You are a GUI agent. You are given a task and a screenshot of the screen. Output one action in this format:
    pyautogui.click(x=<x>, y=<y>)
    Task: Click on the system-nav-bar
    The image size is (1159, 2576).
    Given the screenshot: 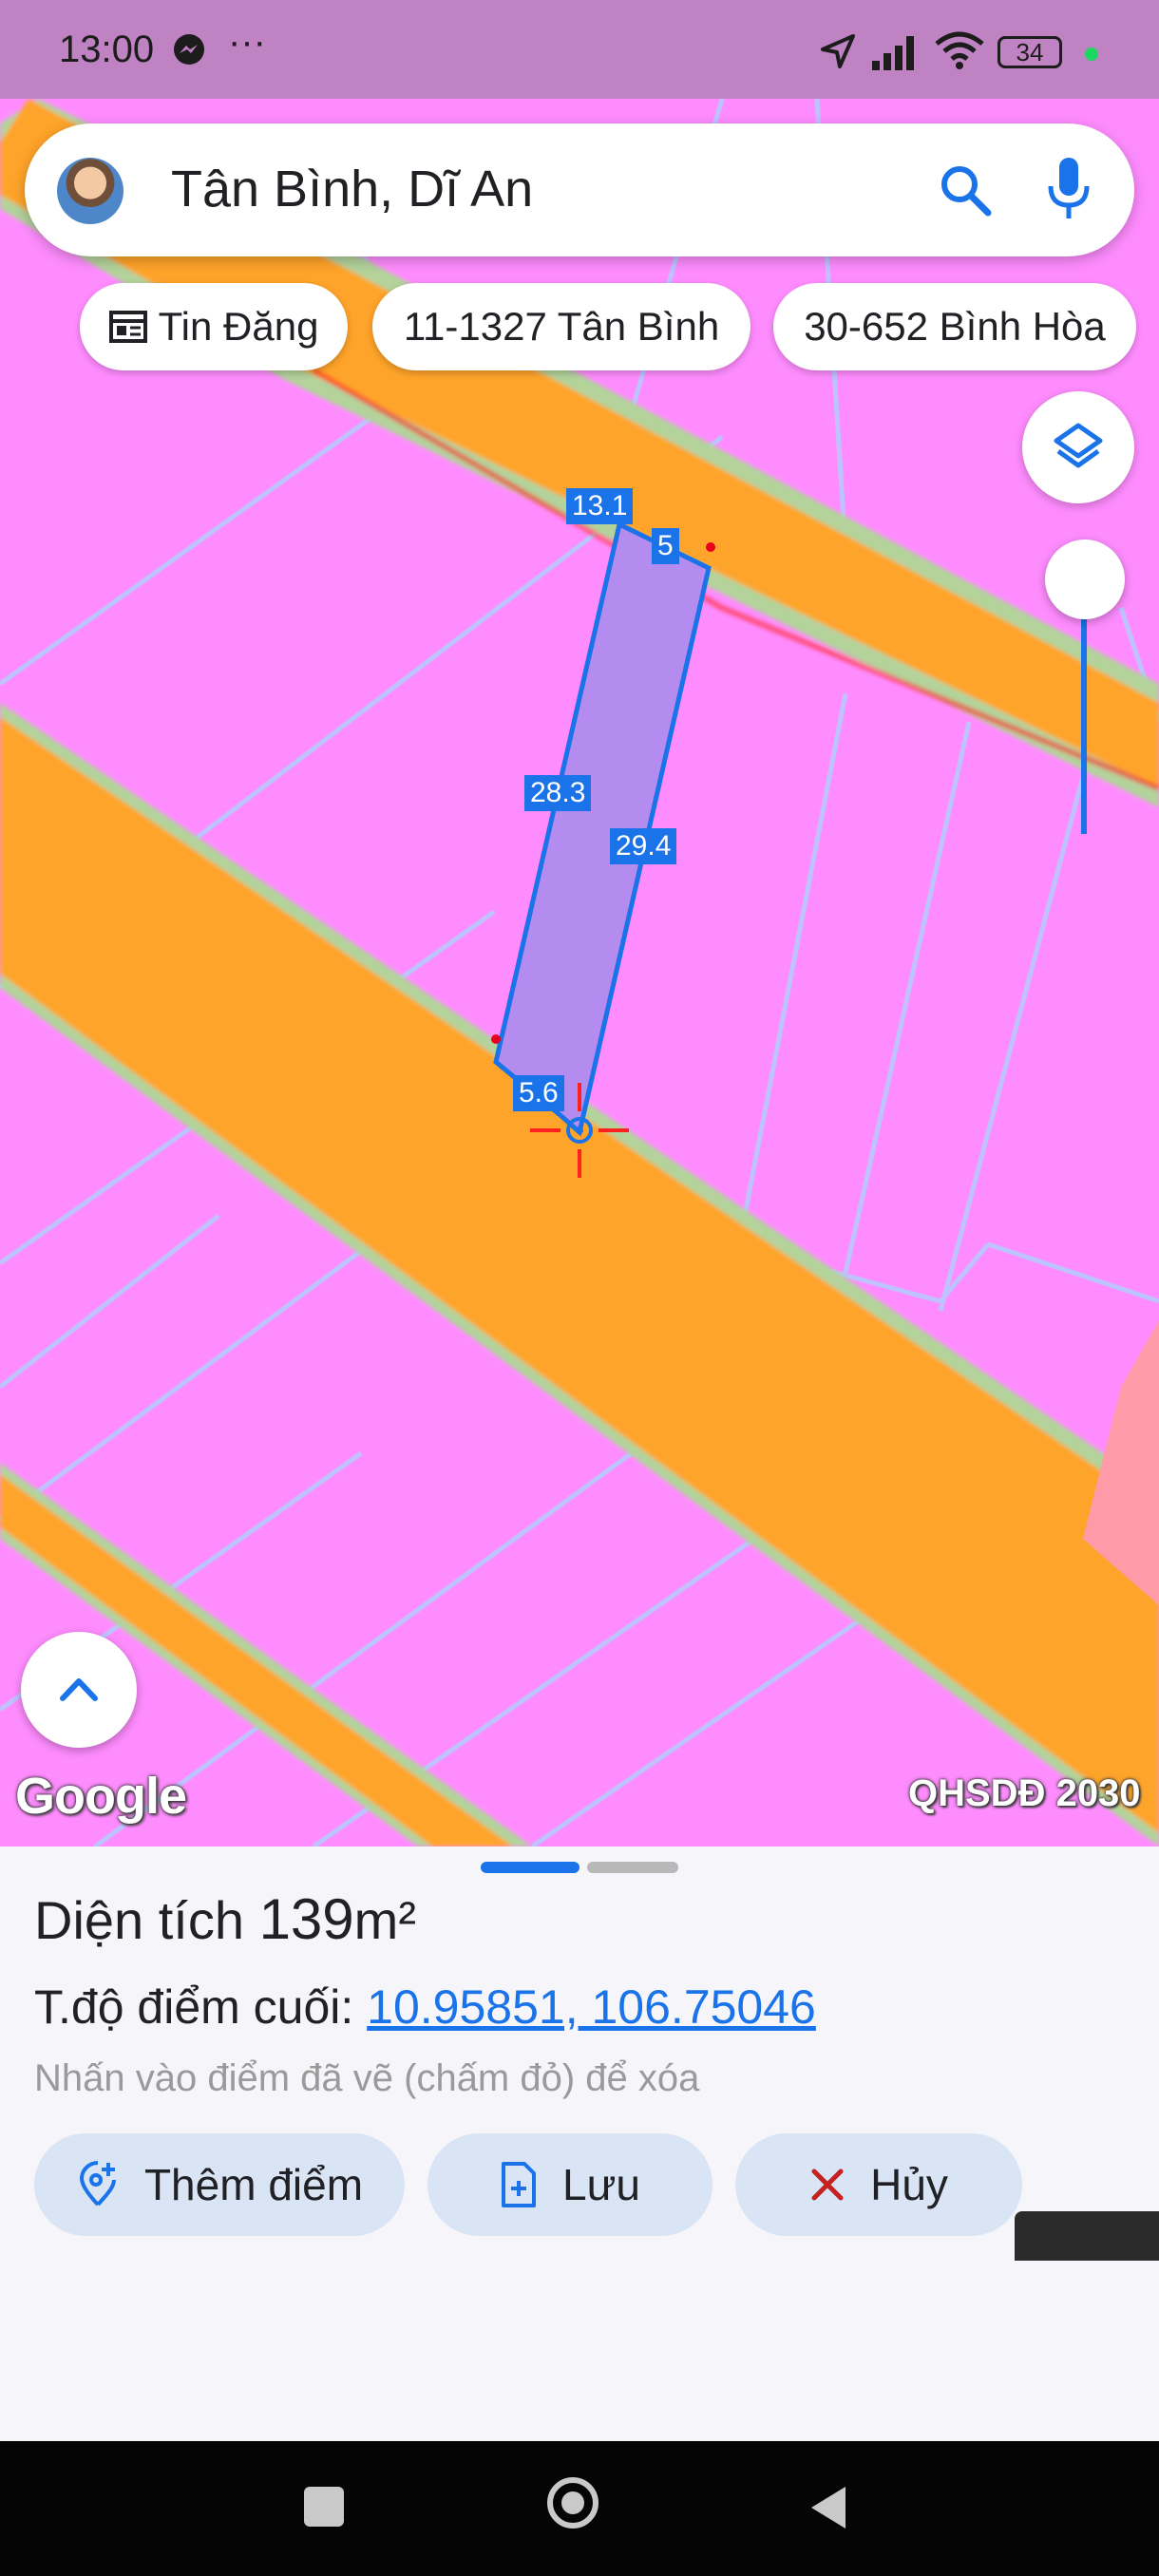 What is the action you would take?
    pyautogui.click(x=579, y=2508)
    